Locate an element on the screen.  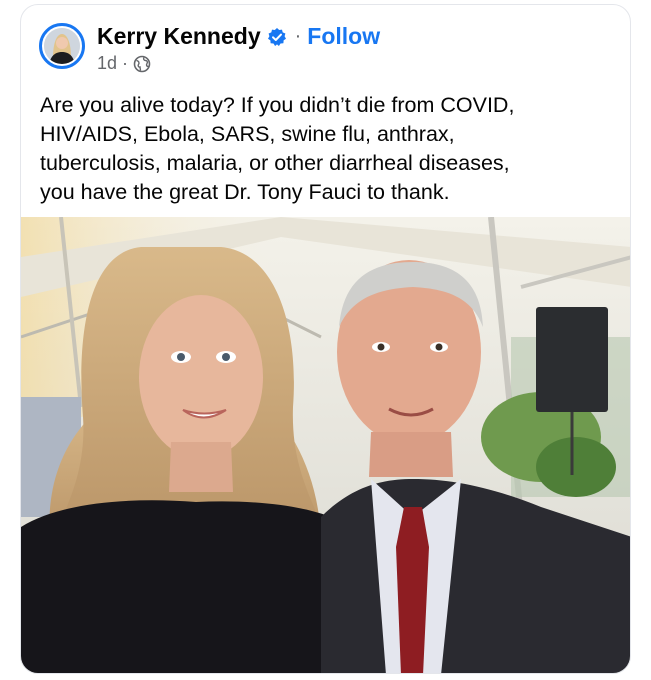
post-meta: 1d · is located at coordinates (124, 63).